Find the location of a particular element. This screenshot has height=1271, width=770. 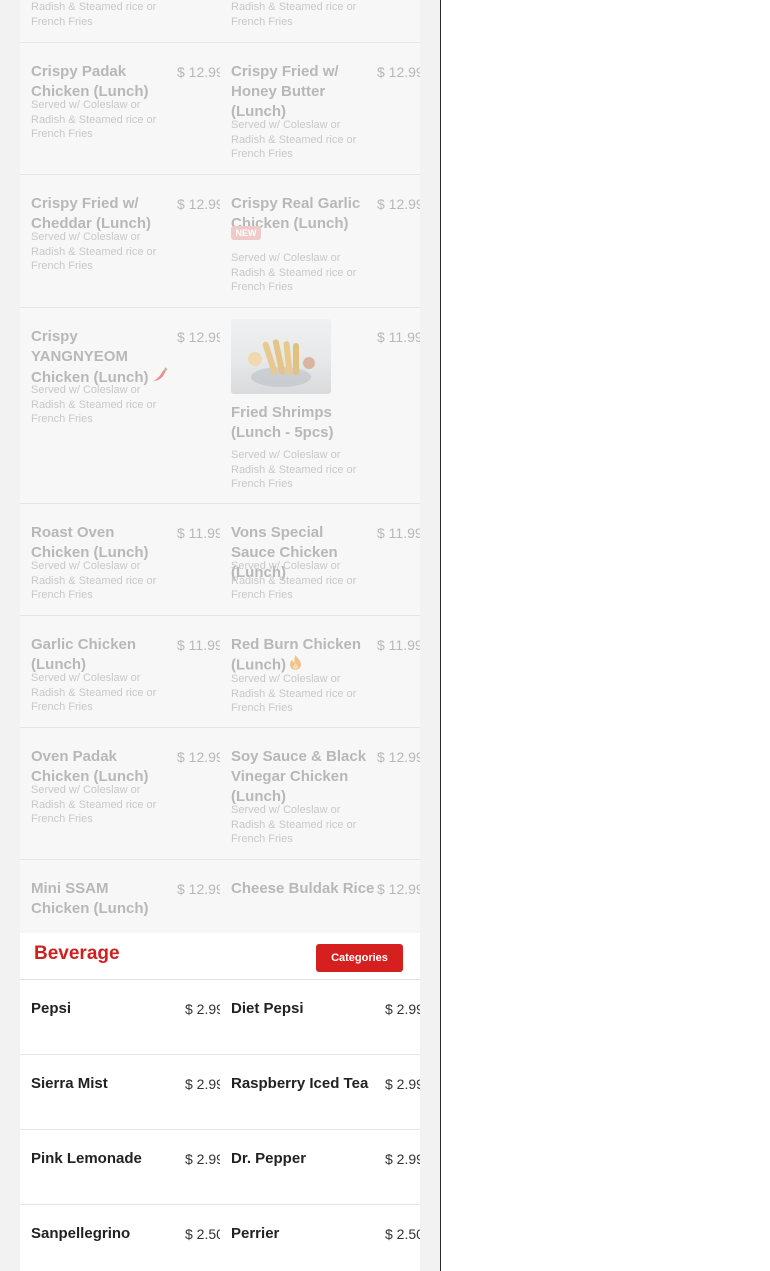

fried-shrimp-photo is located at coordinates (281, 356).